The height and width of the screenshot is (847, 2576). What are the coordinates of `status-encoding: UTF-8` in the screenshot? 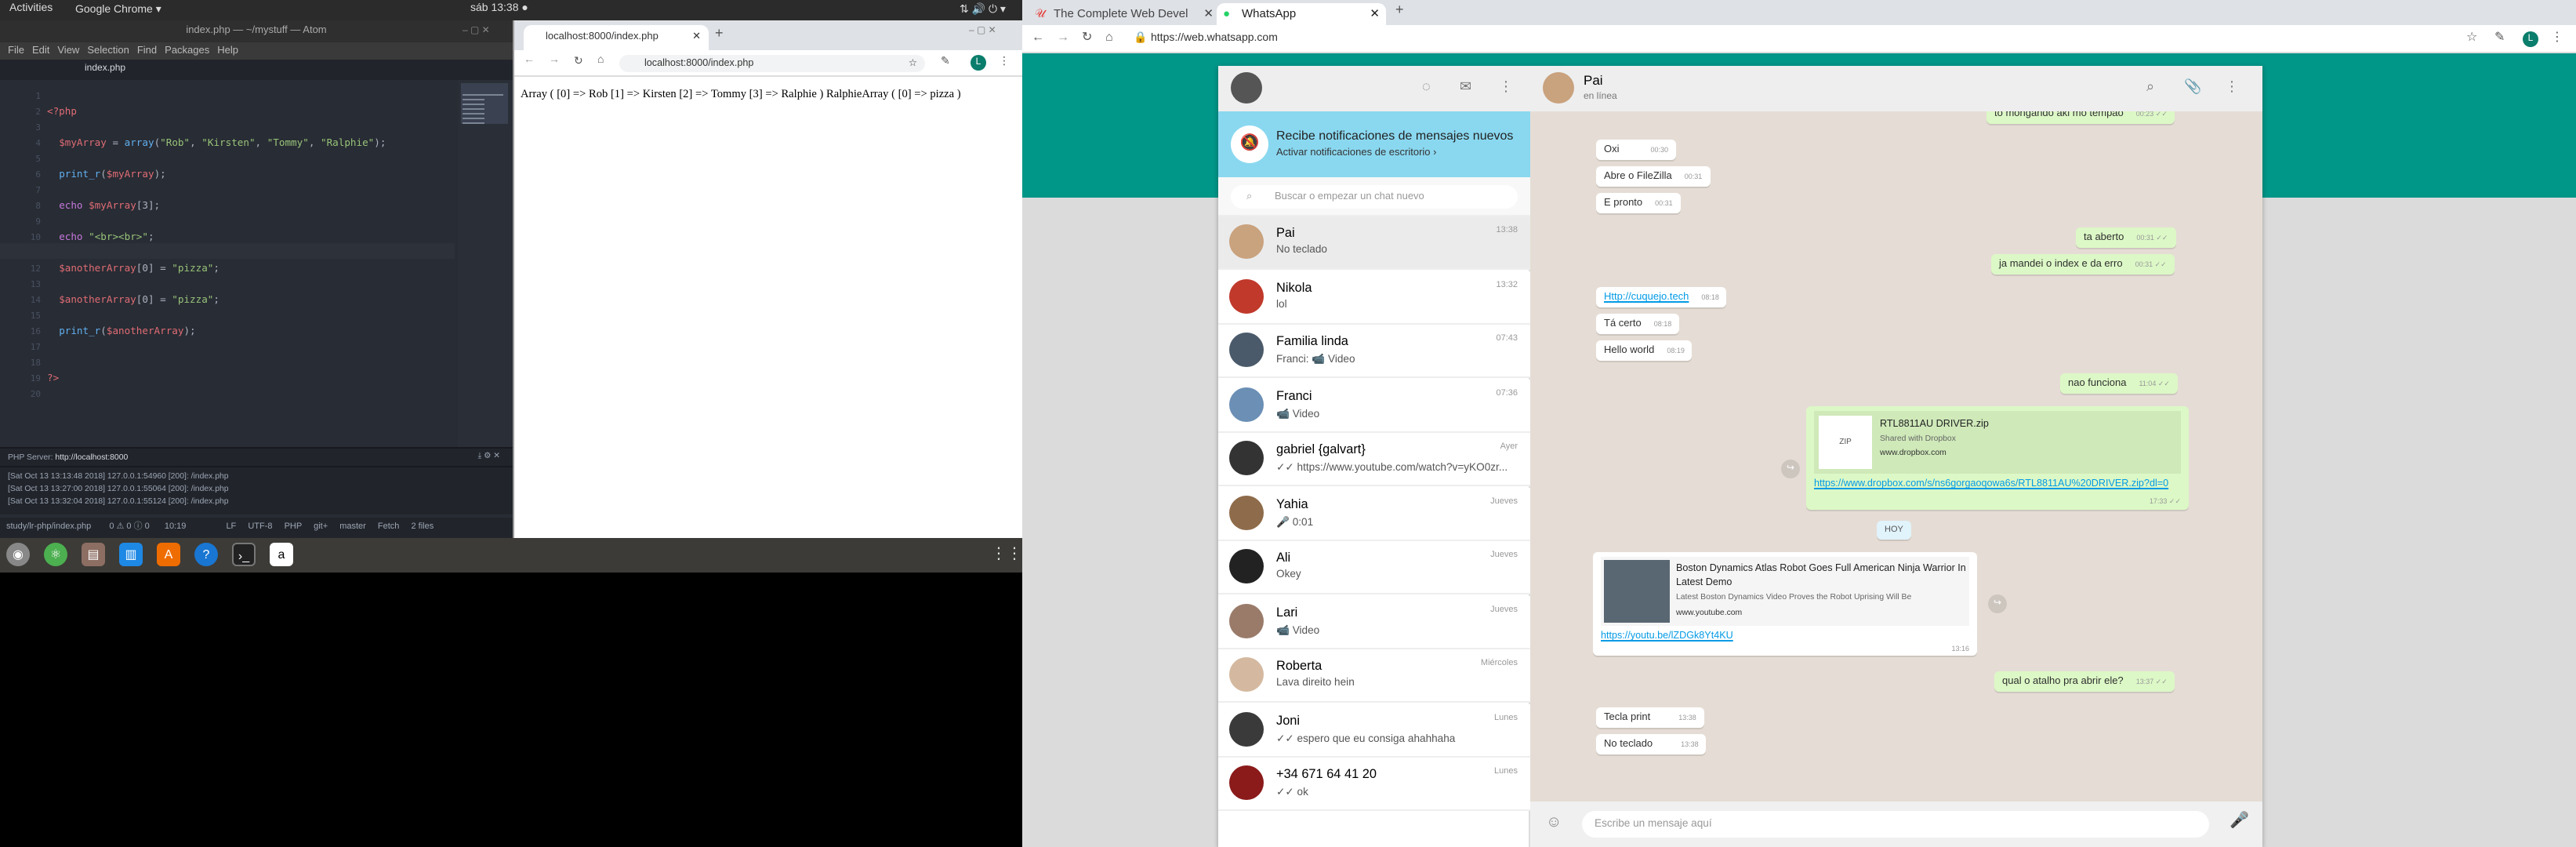 It's located at (260, 527).